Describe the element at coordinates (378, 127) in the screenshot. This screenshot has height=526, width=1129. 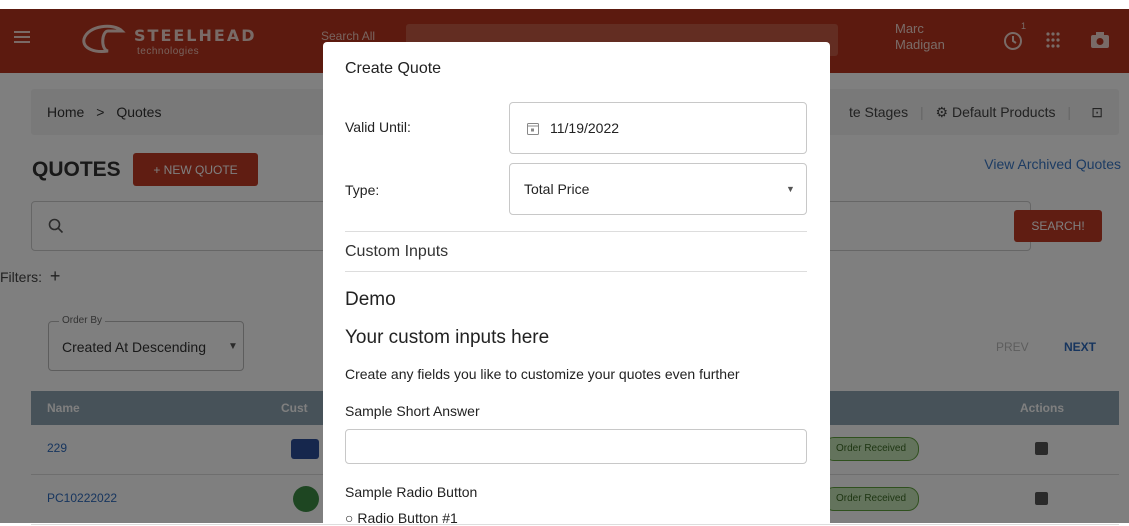
I see `valid-until-label: Valid Until:` at that location.